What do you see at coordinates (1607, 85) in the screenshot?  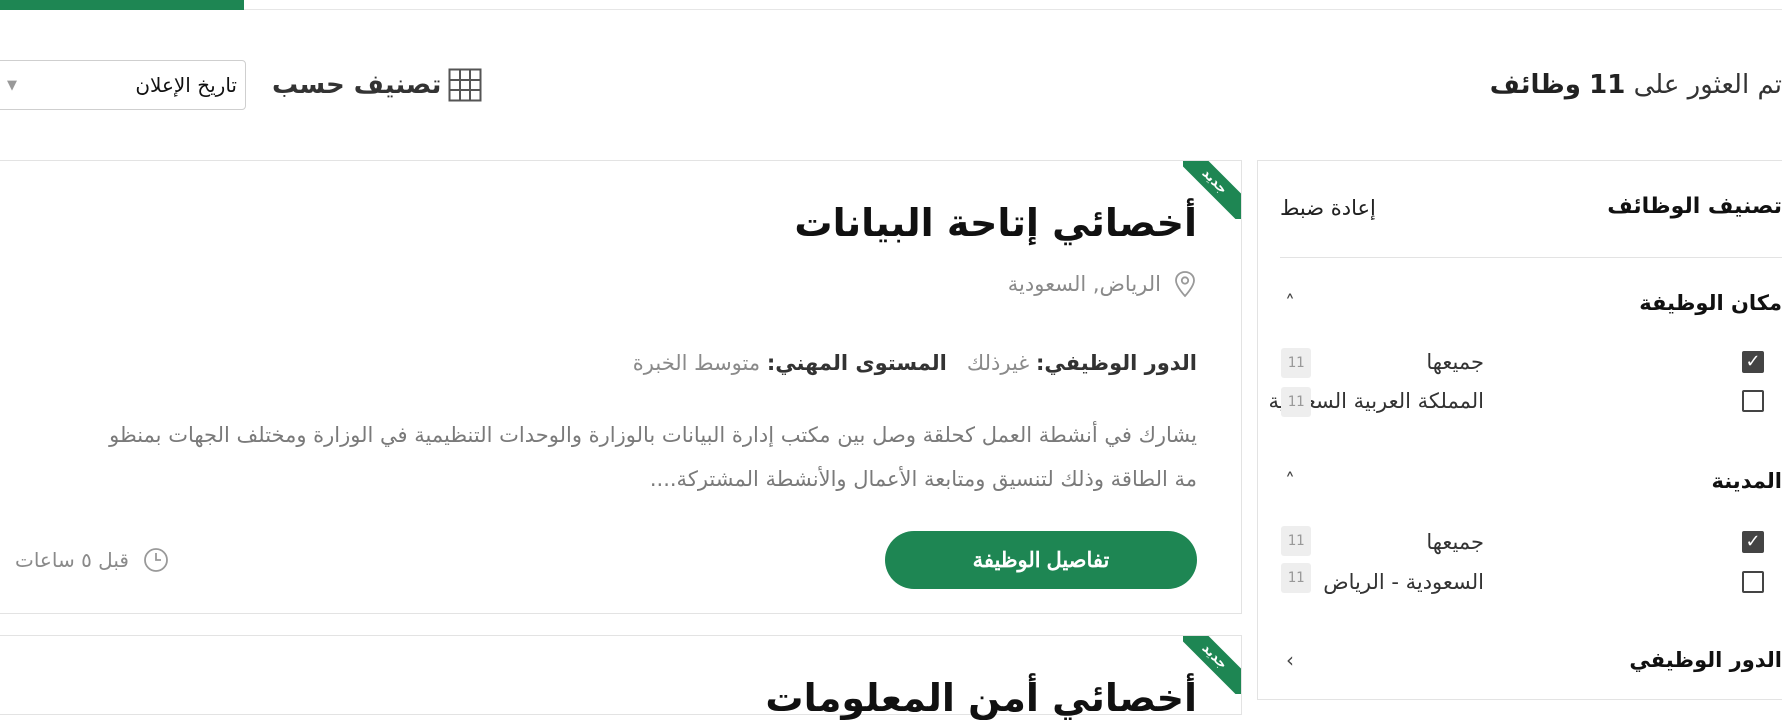 I see `results-count-number: 11` at bounding box center [1607, 85].